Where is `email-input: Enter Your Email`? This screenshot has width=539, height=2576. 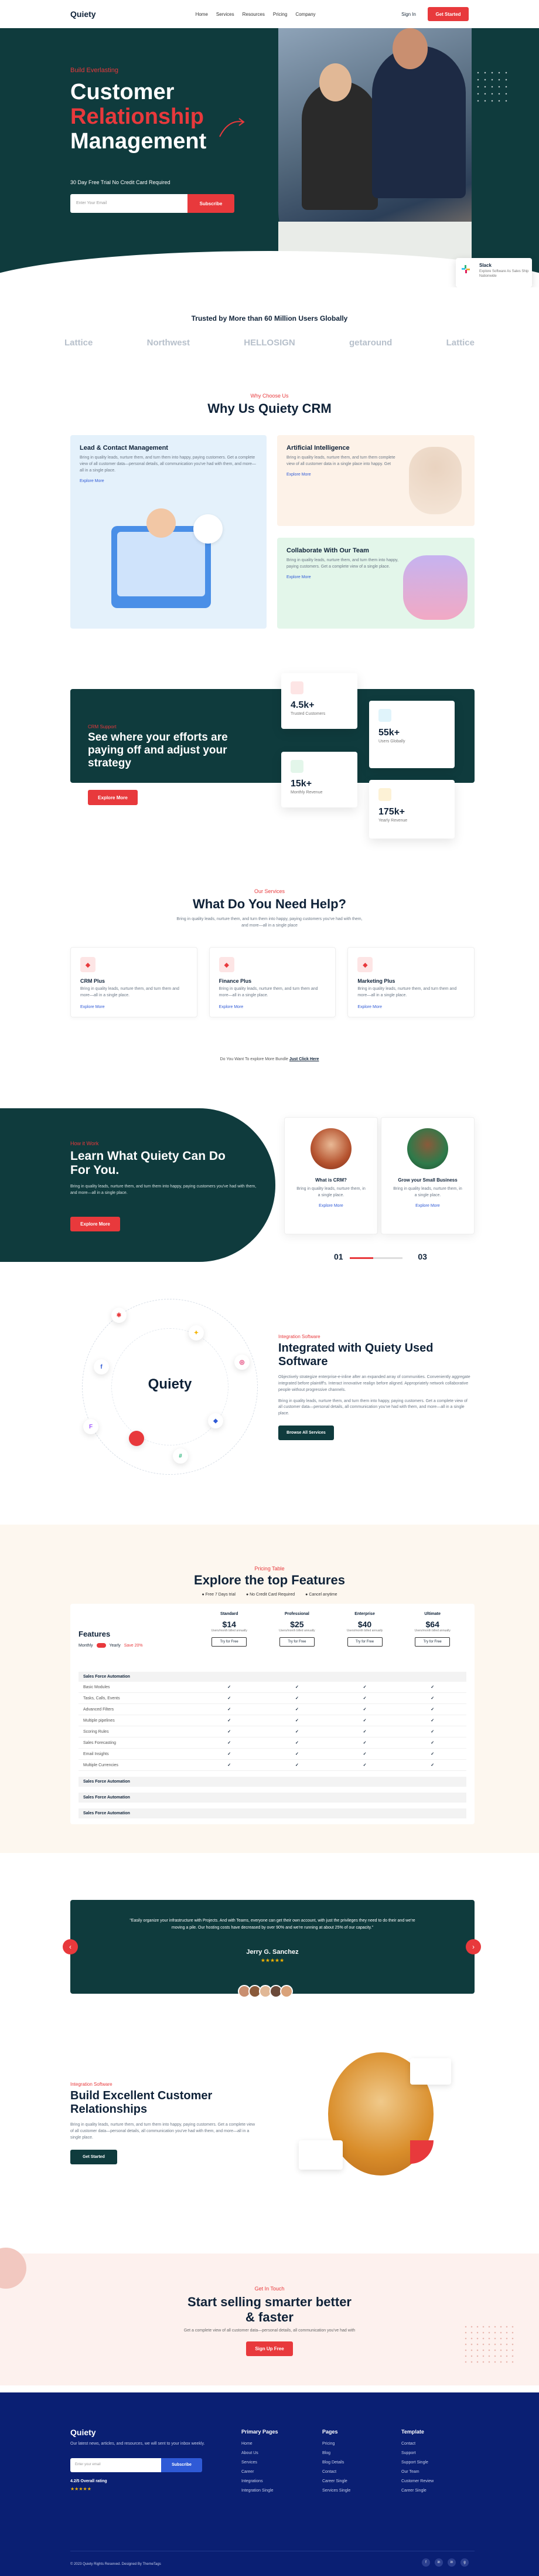 email-input: Enter Your Email is located at coordinates (128, 203).